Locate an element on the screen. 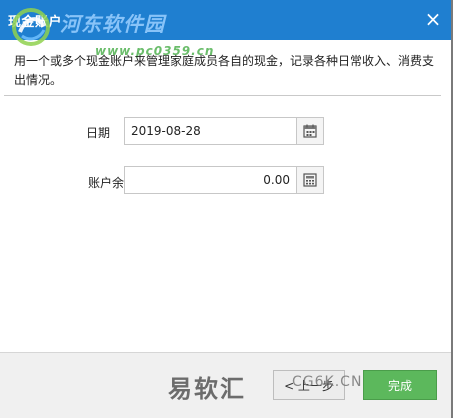 The image size is (453, 418). logo-icon is located at coordinates (31, 27).